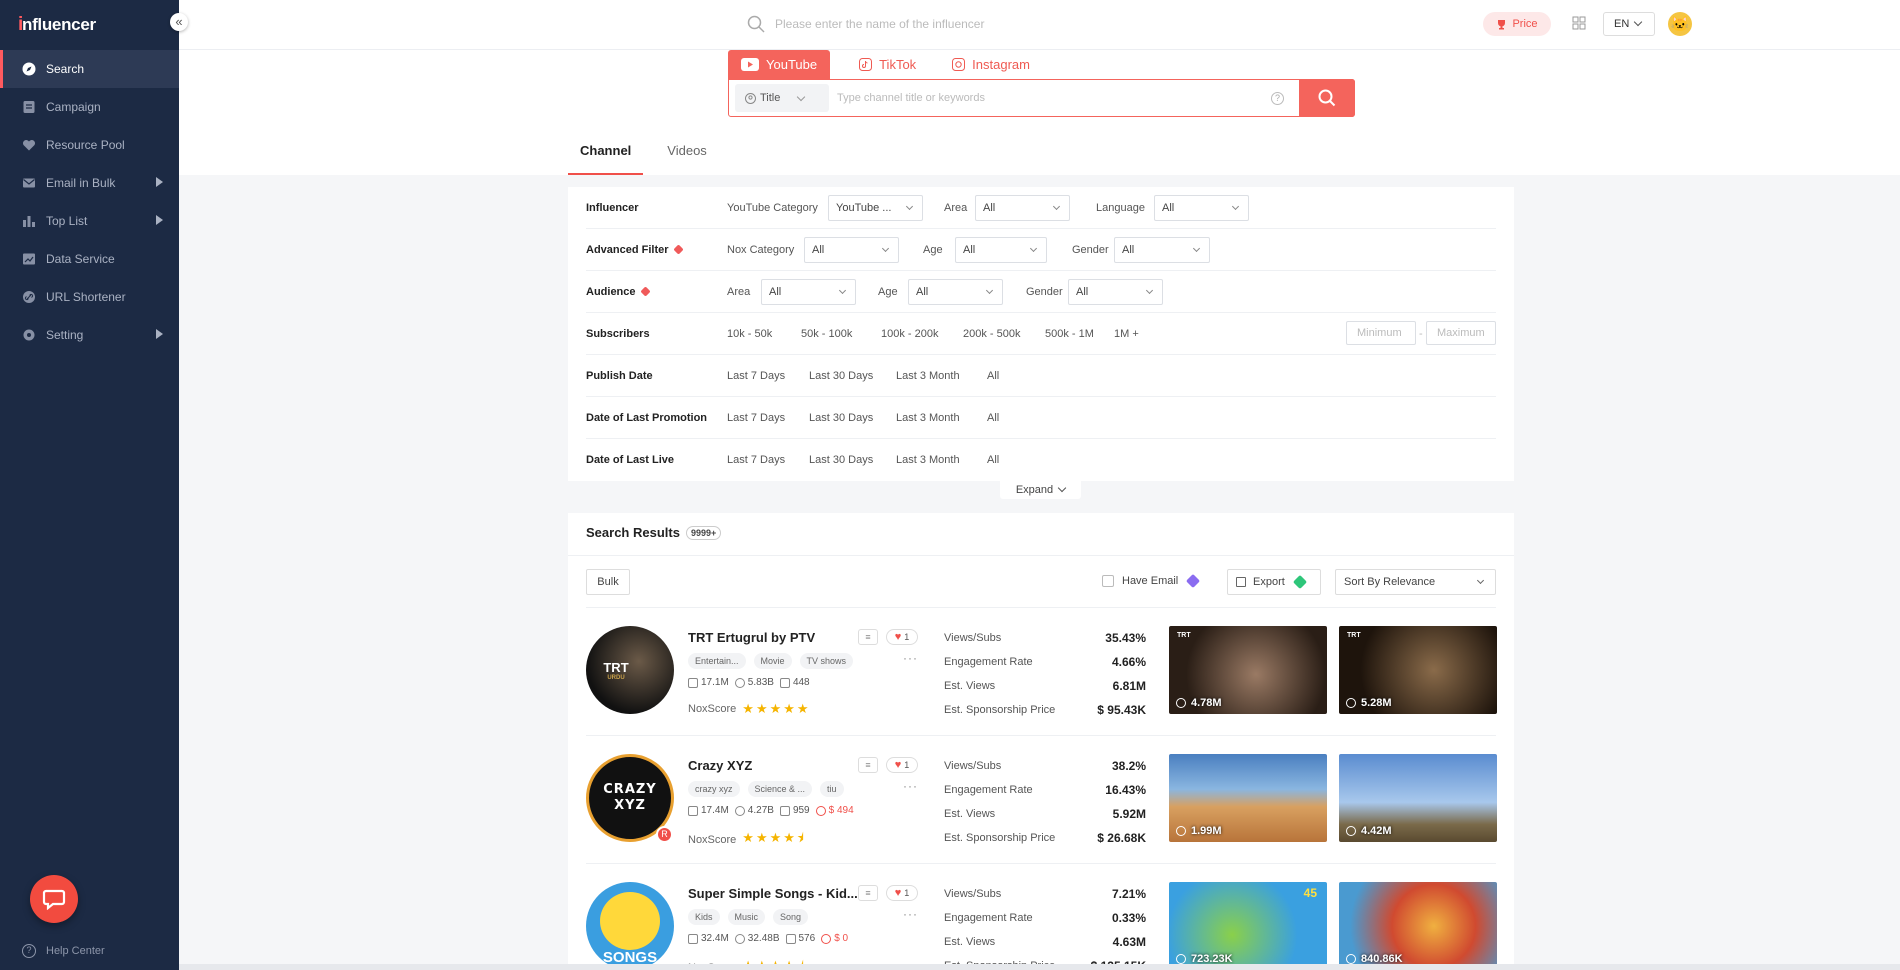  Describe the element at coordinates (89, 69) in the screenshot. I see `sidebar-item-search: Search` at that location.